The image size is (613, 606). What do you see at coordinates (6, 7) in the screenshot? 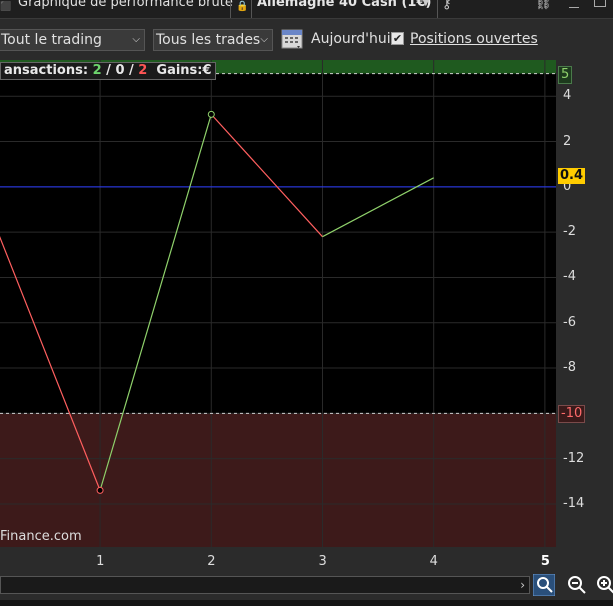
I see `performance-chart-icon: ⬛` at bounding box center [6, 7].